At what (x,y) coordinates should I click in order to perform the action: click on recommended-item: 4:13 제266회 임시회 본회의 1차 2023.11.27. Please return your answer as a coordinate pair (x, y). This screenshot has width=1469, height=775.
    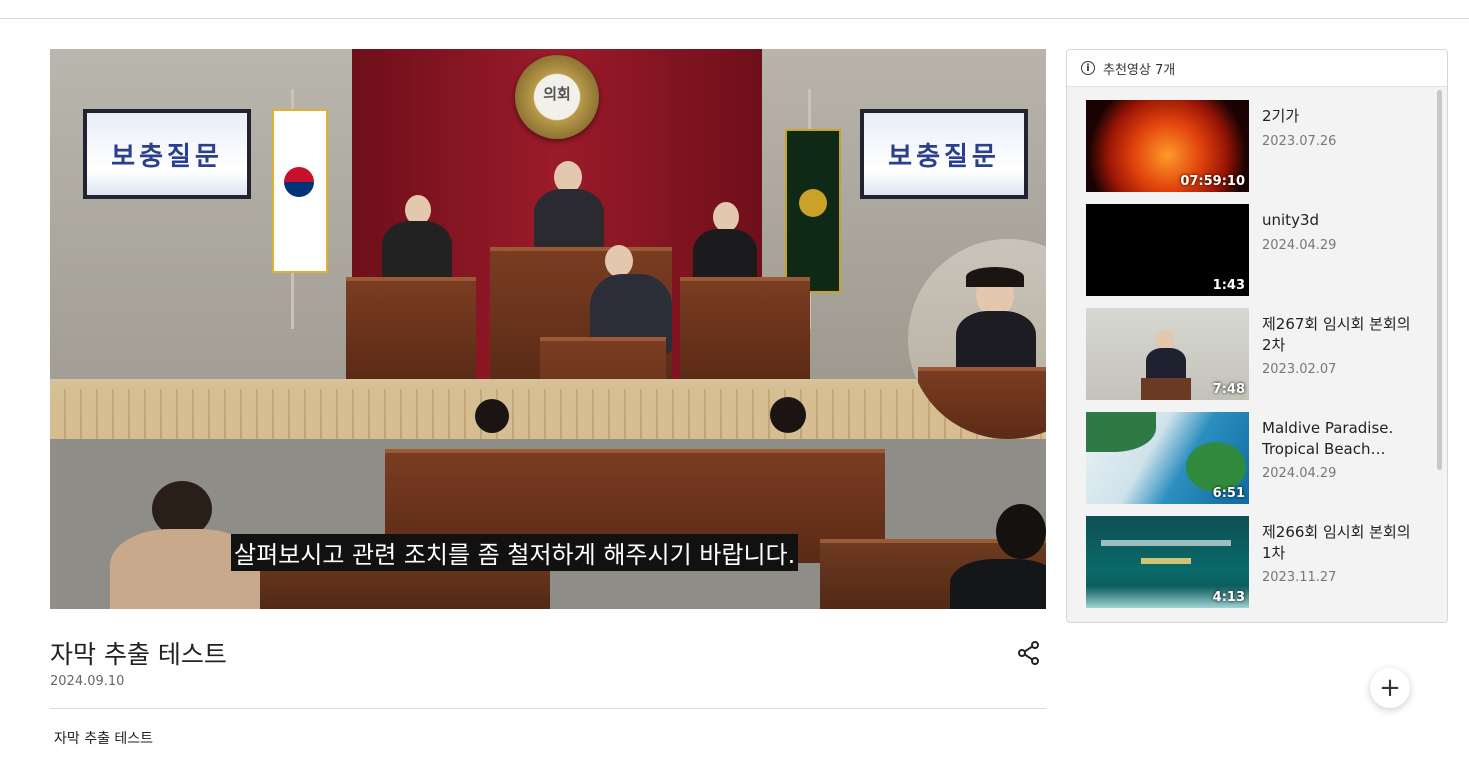
    Looking at the image, I should click on (1256, 562).